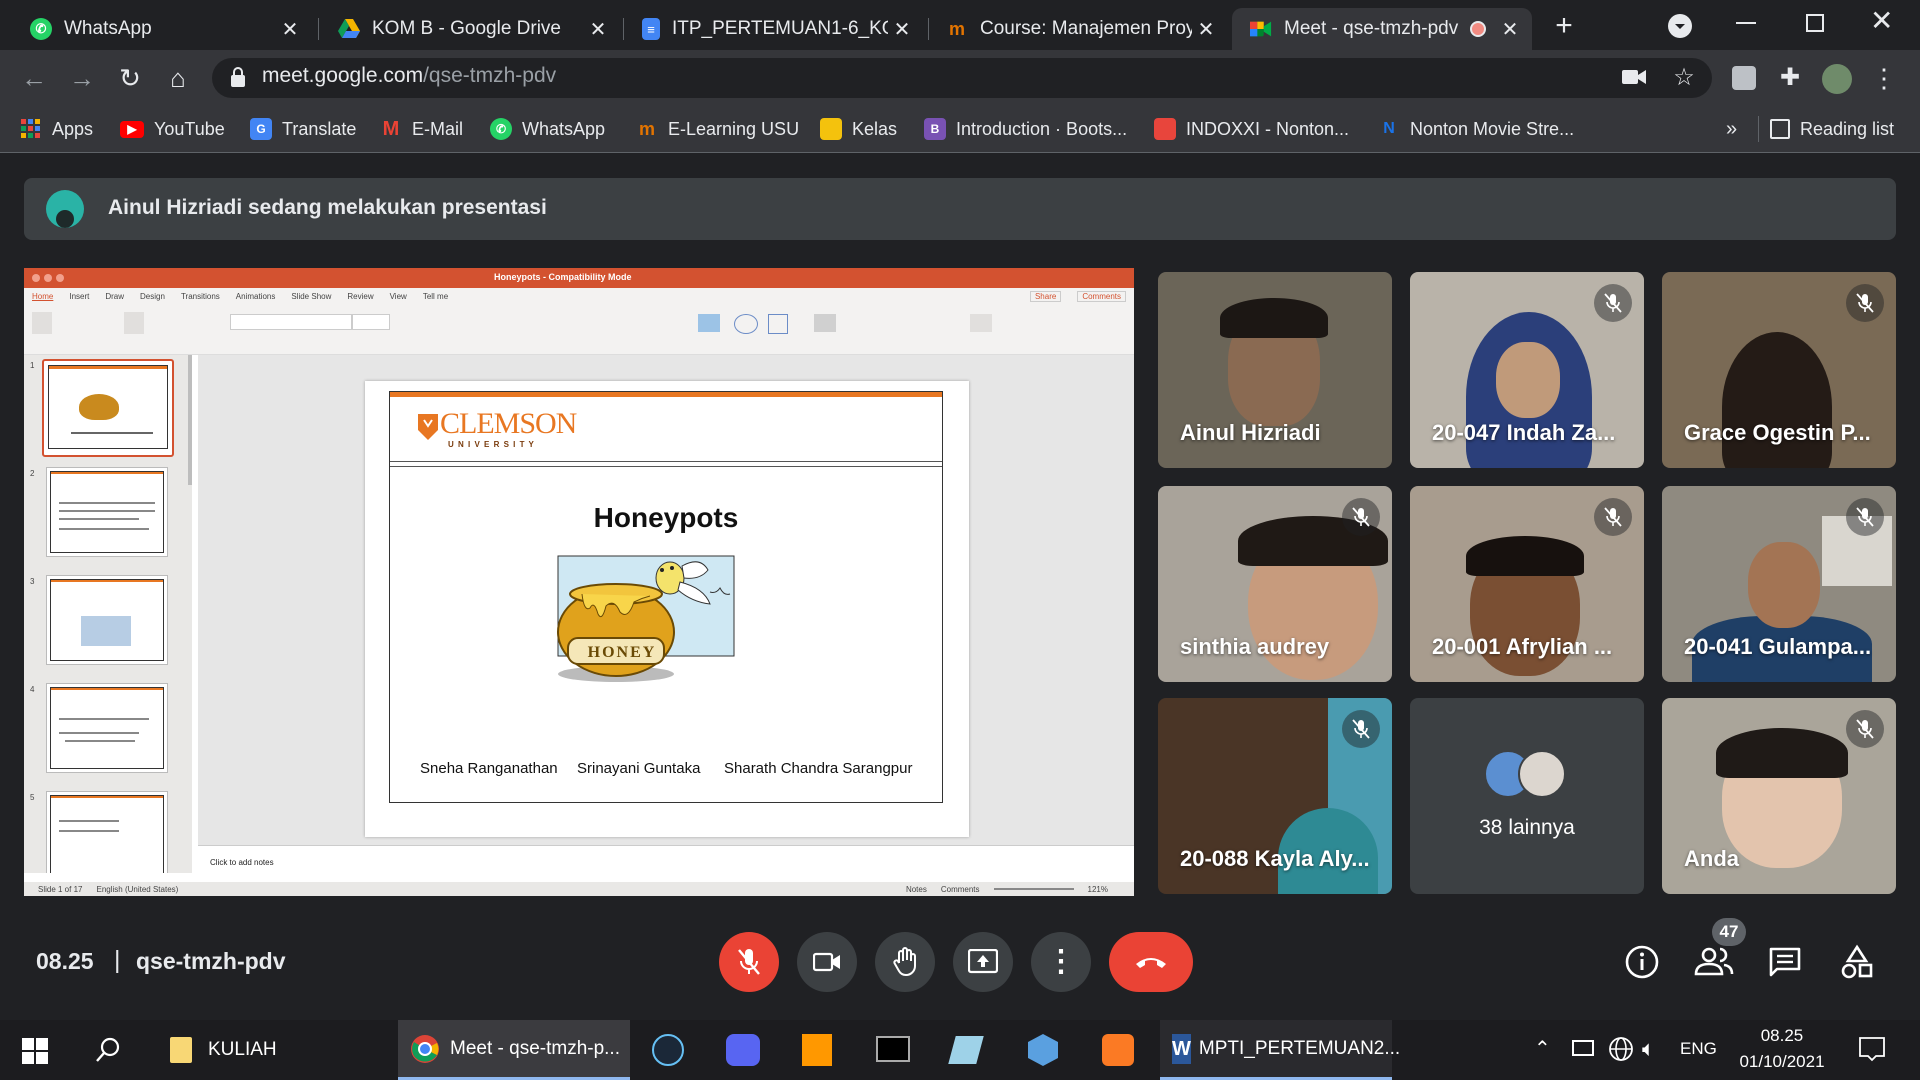 This screenshot has width=1920, height=1080. I want to click on window-close-button: ✕, so click(1881, 20).